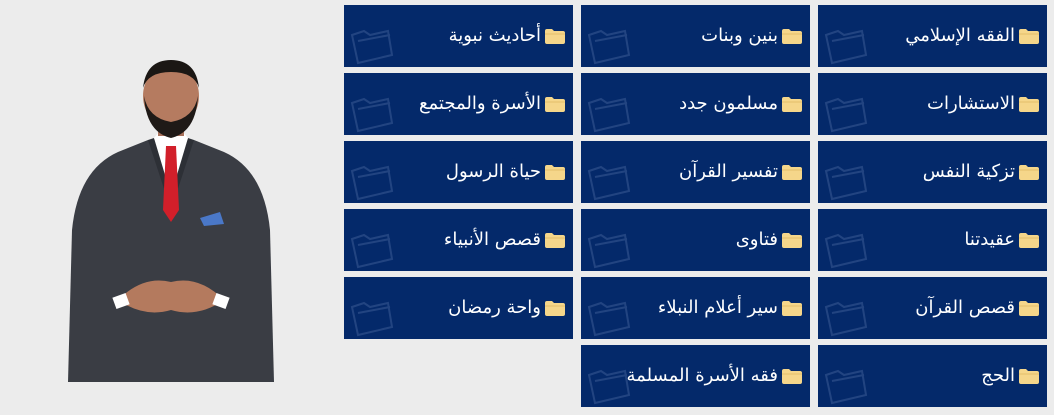 The height and width of the screenshot is (415, 1054). I want to click on category-label-group: مسلمون جدد, so click(740, 104).